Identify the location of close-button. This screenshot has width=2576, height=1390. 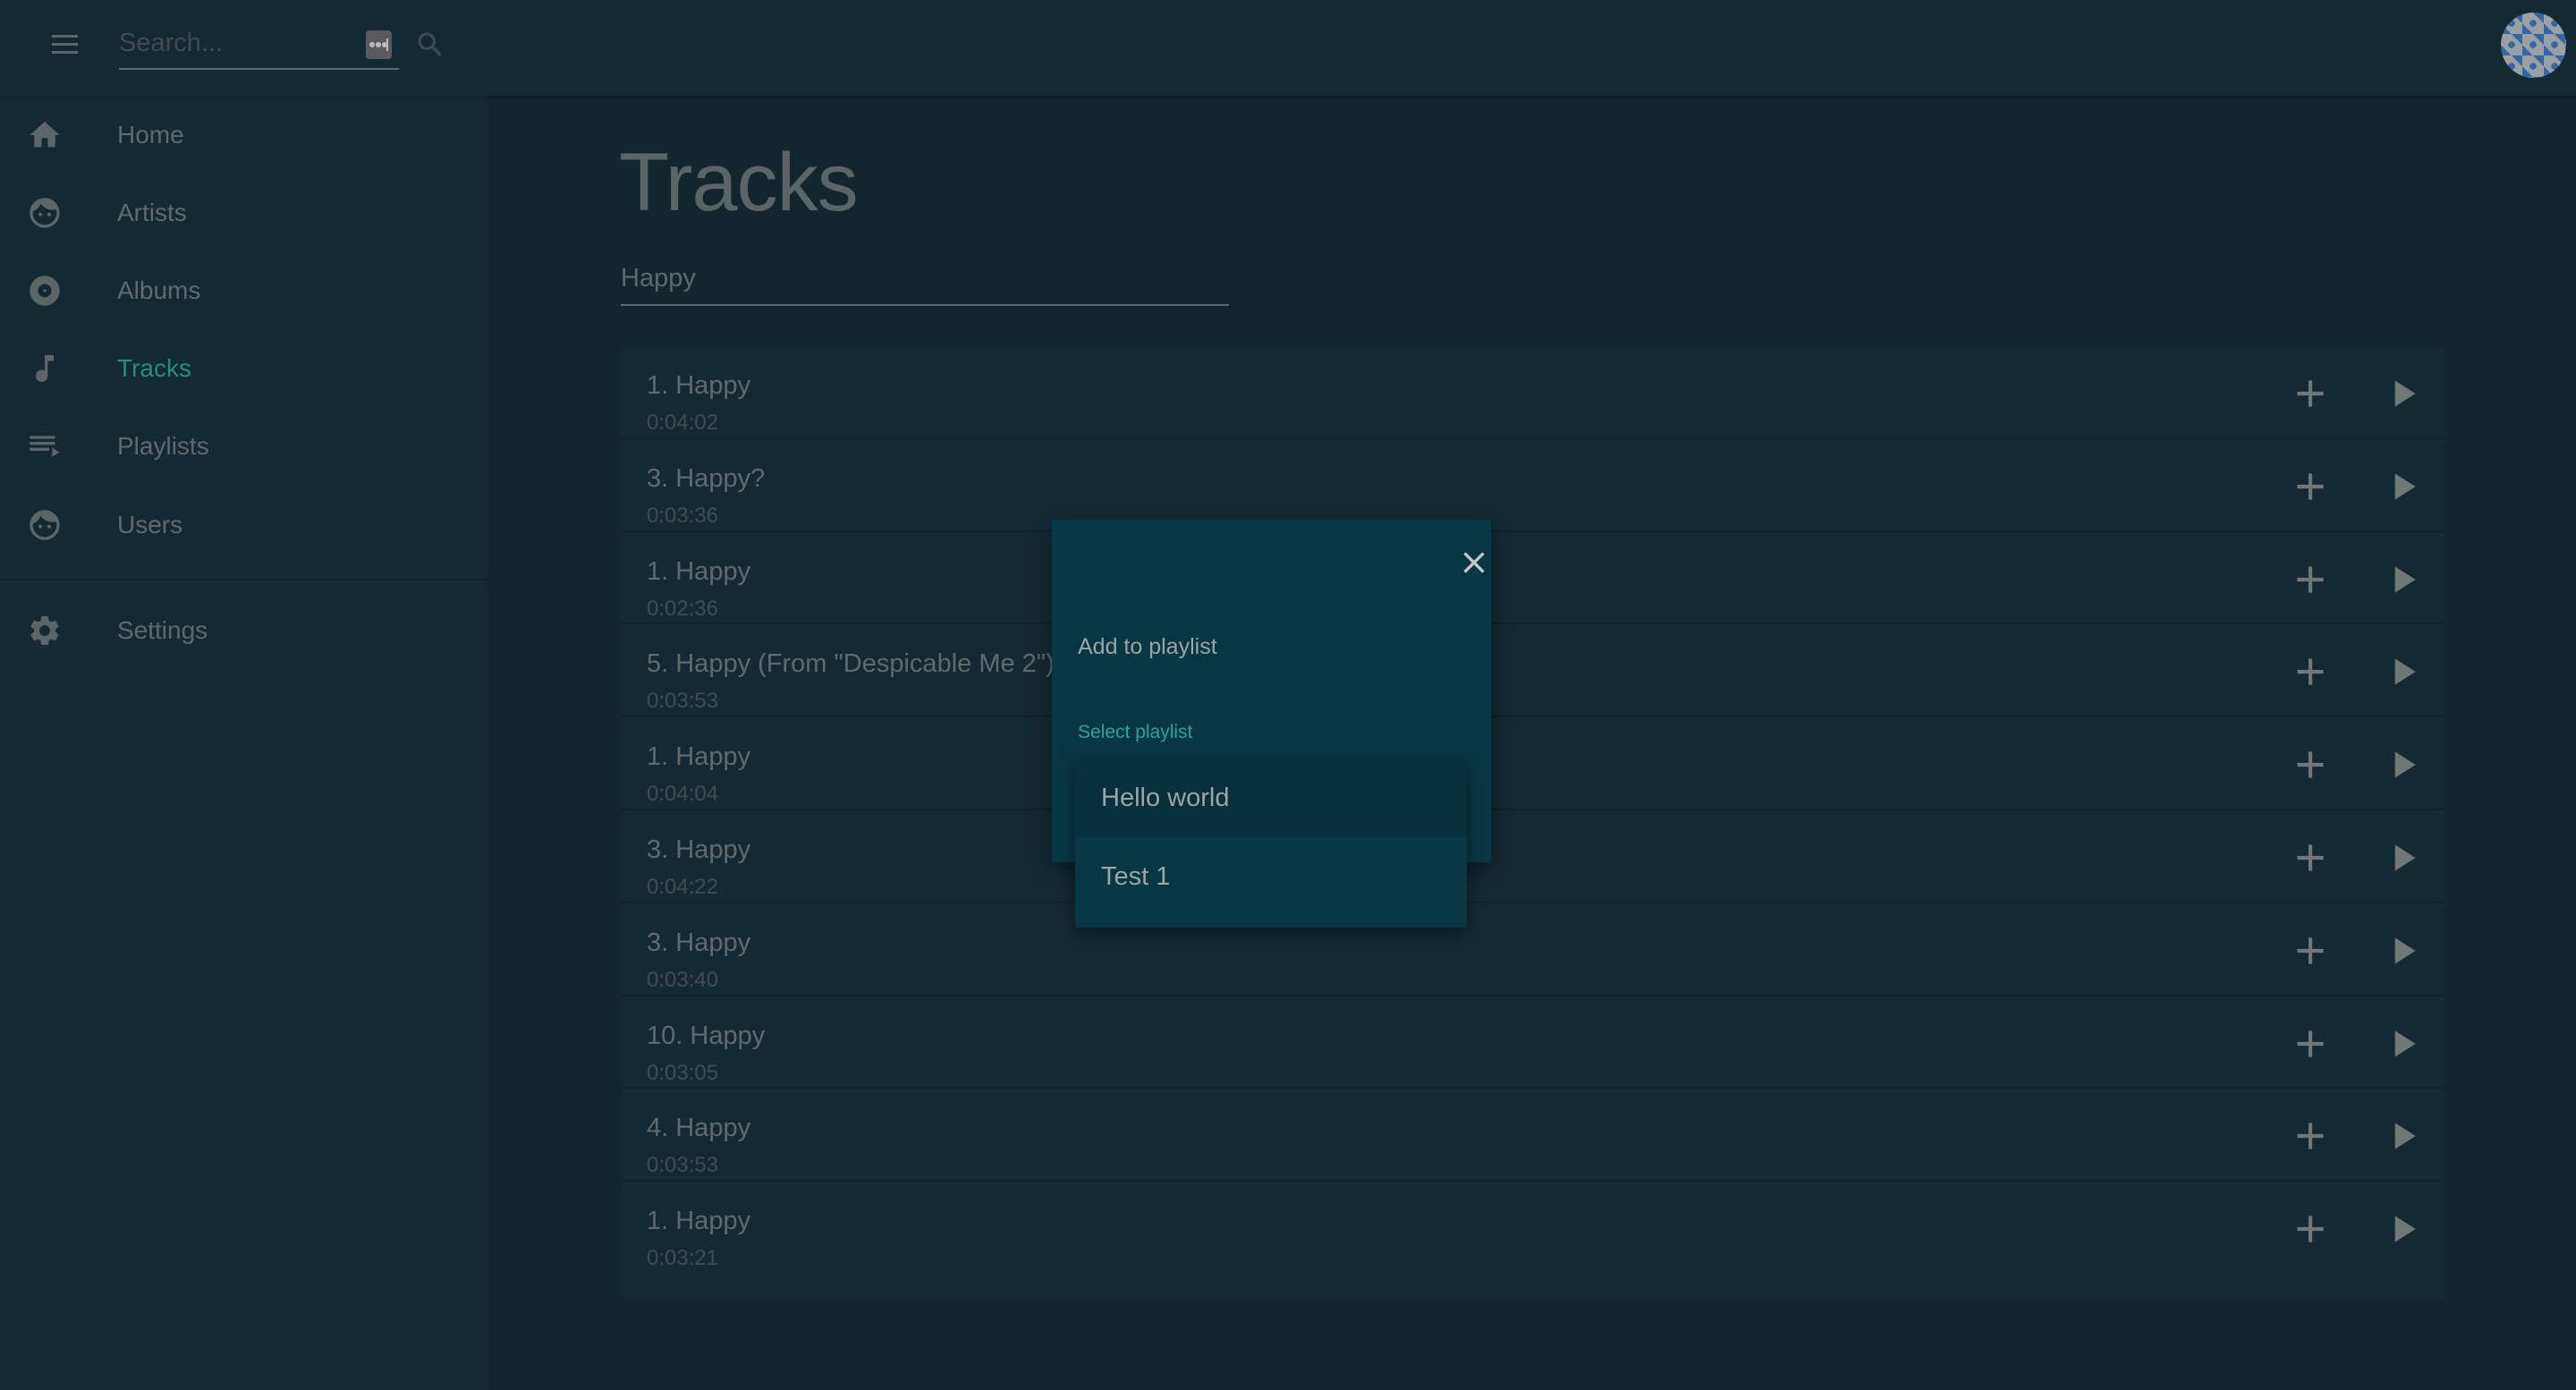
(1474, 563).